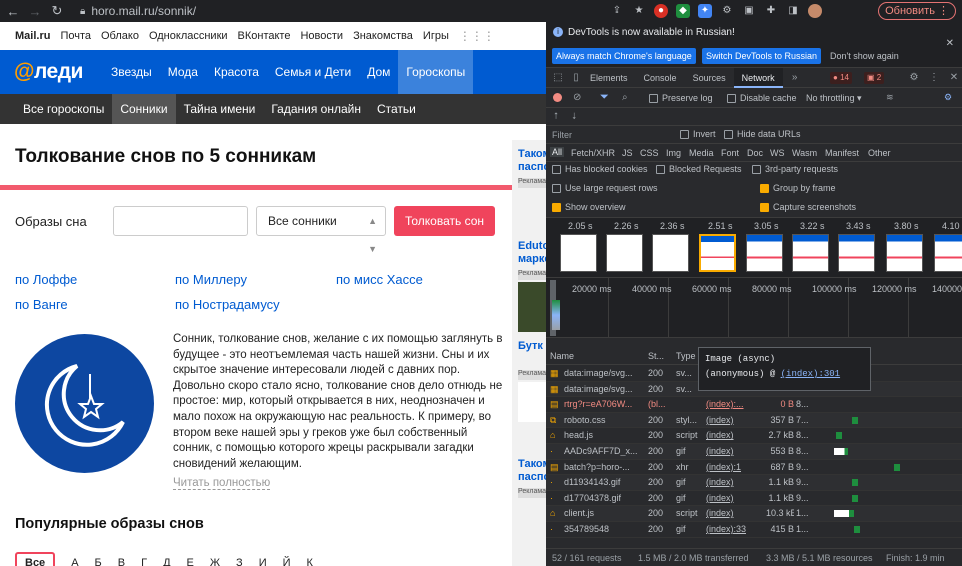 This screenshot has height=566, width=962. I want to click on throttling-select: No throttling ▾, so click(834, 98).